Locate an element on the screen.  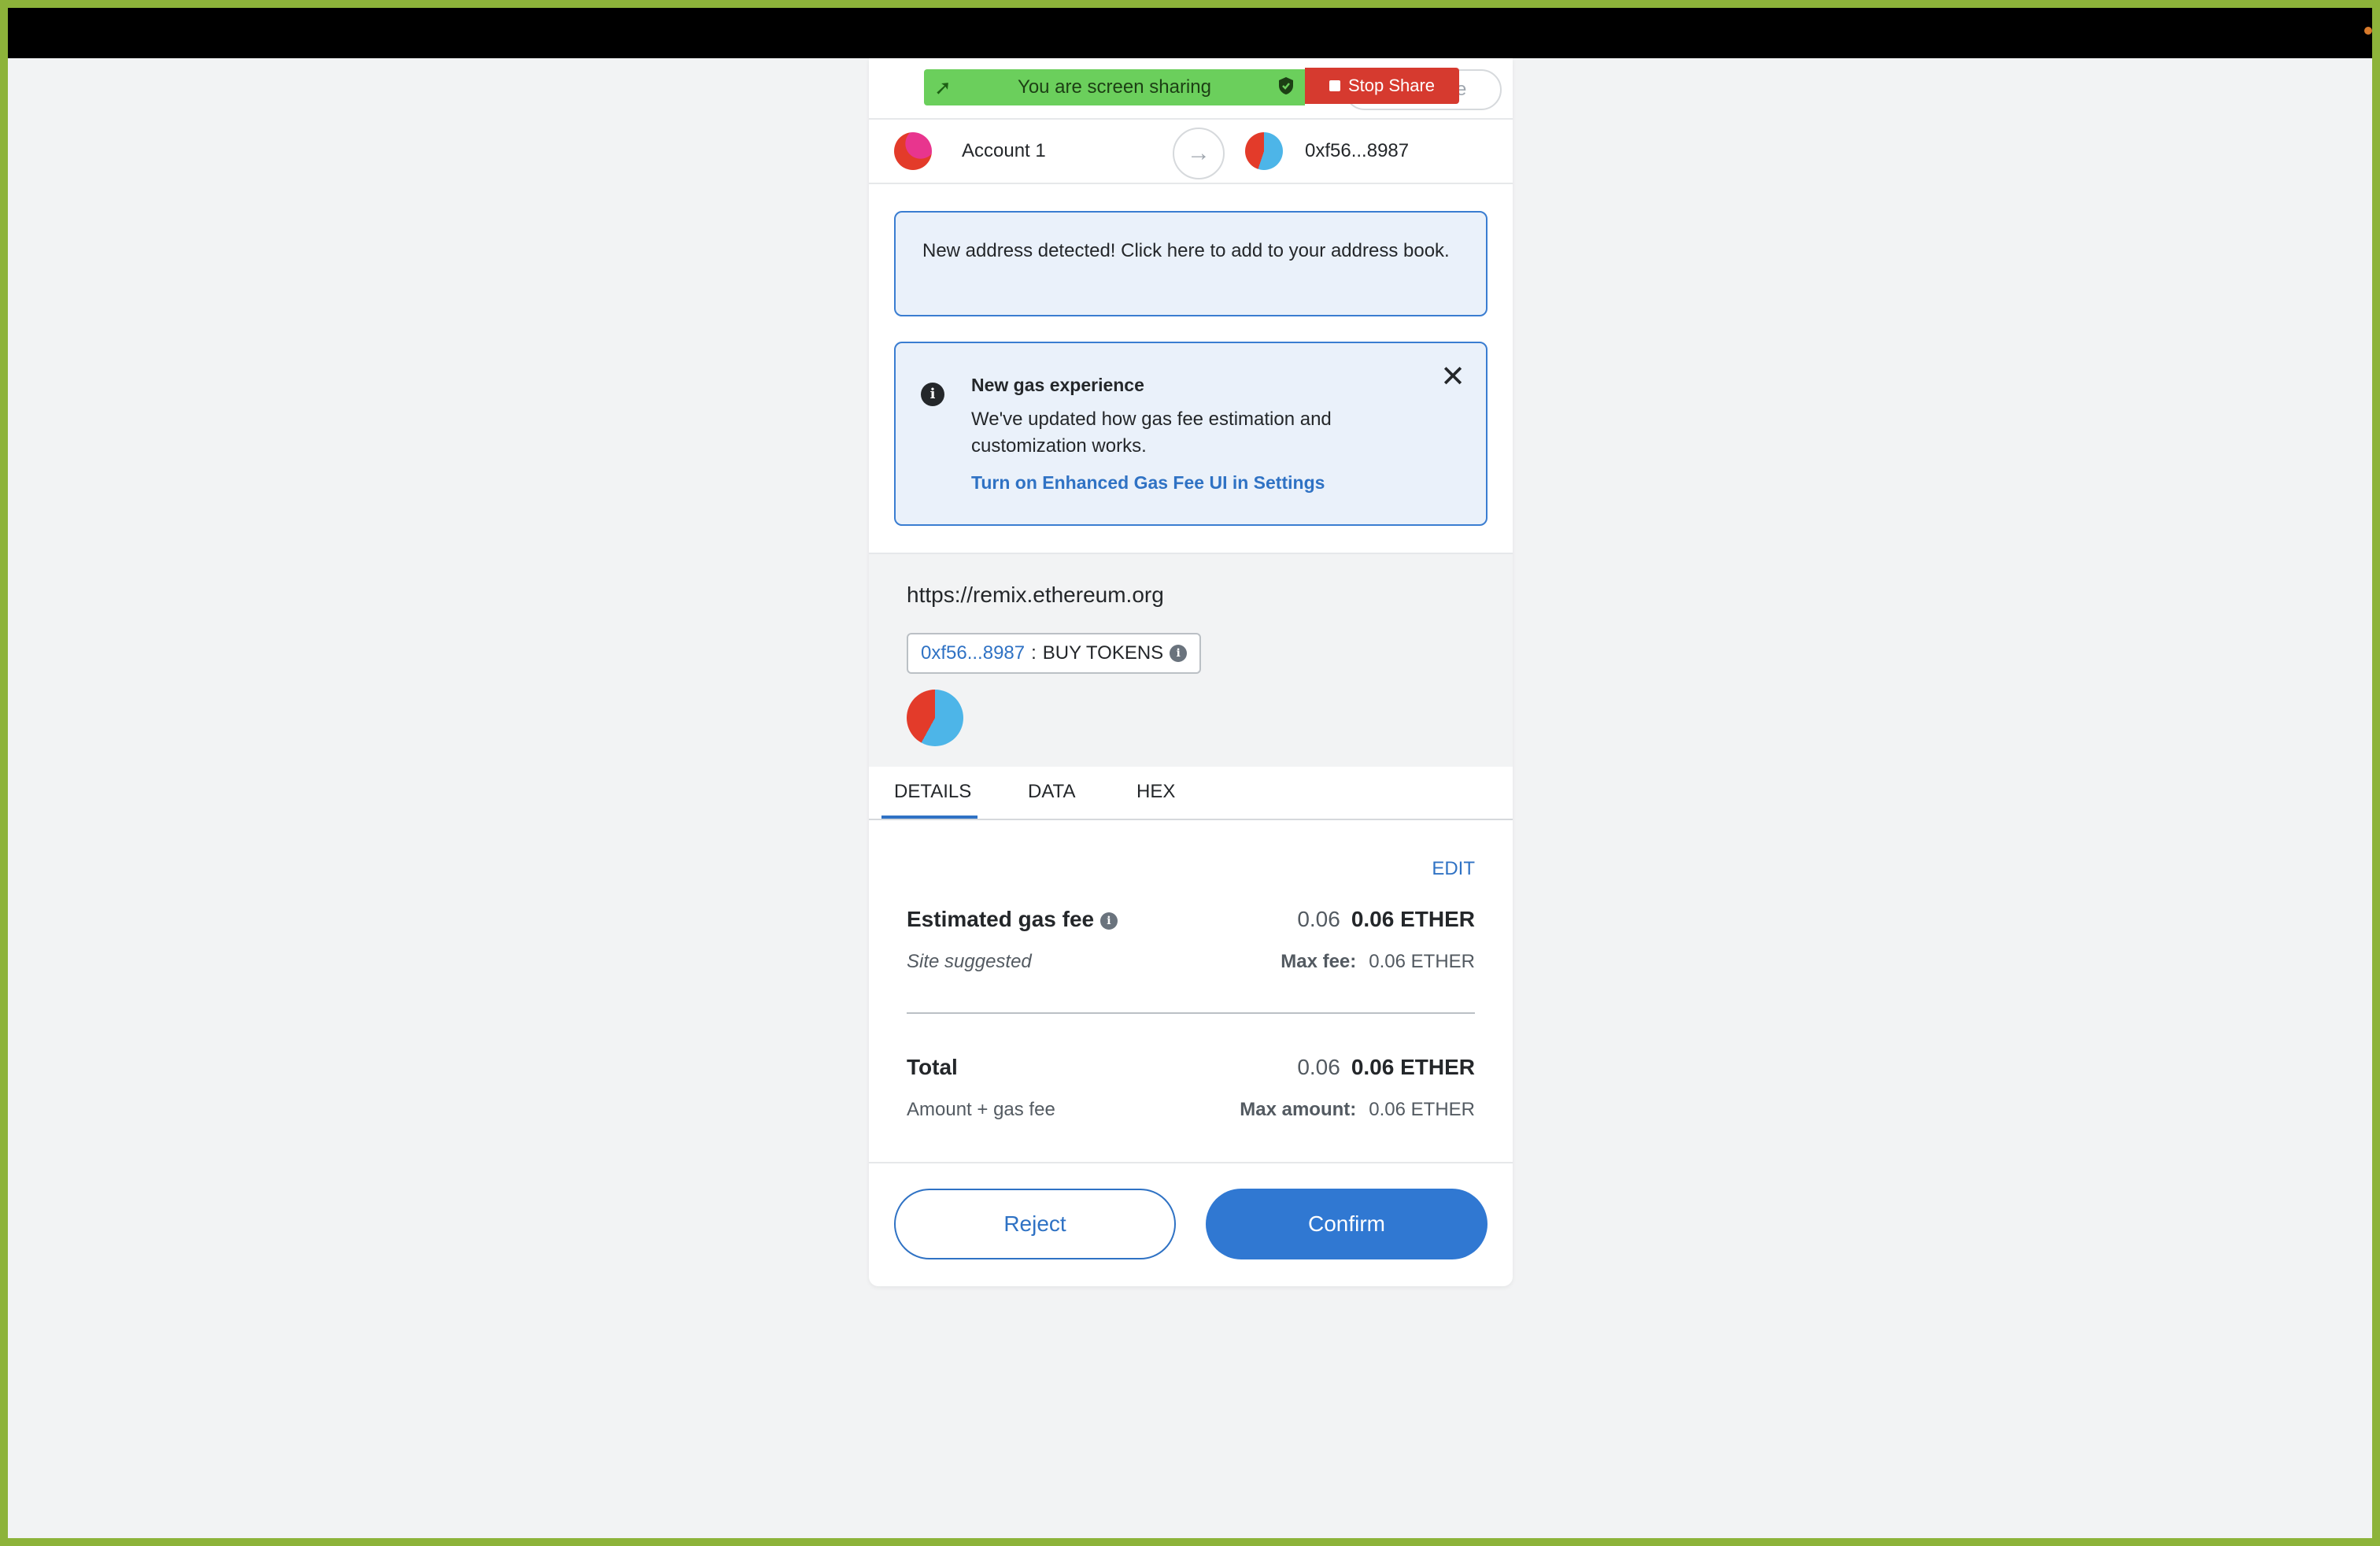
total-fiat: 0.06 is located at coordinates (1318, 1067).